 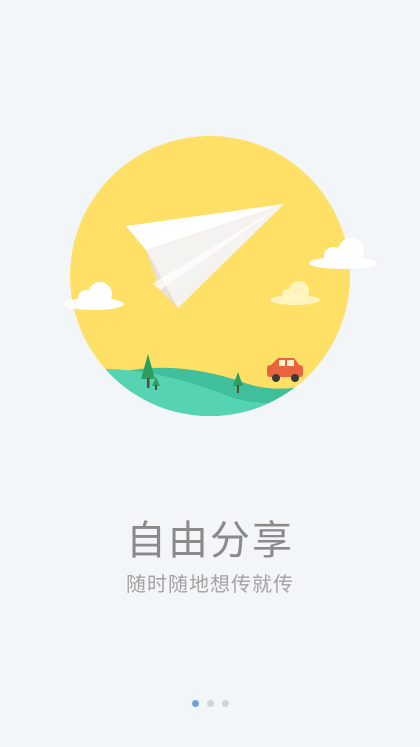 I want to click on page-indicator, so click(x=210, y=703).